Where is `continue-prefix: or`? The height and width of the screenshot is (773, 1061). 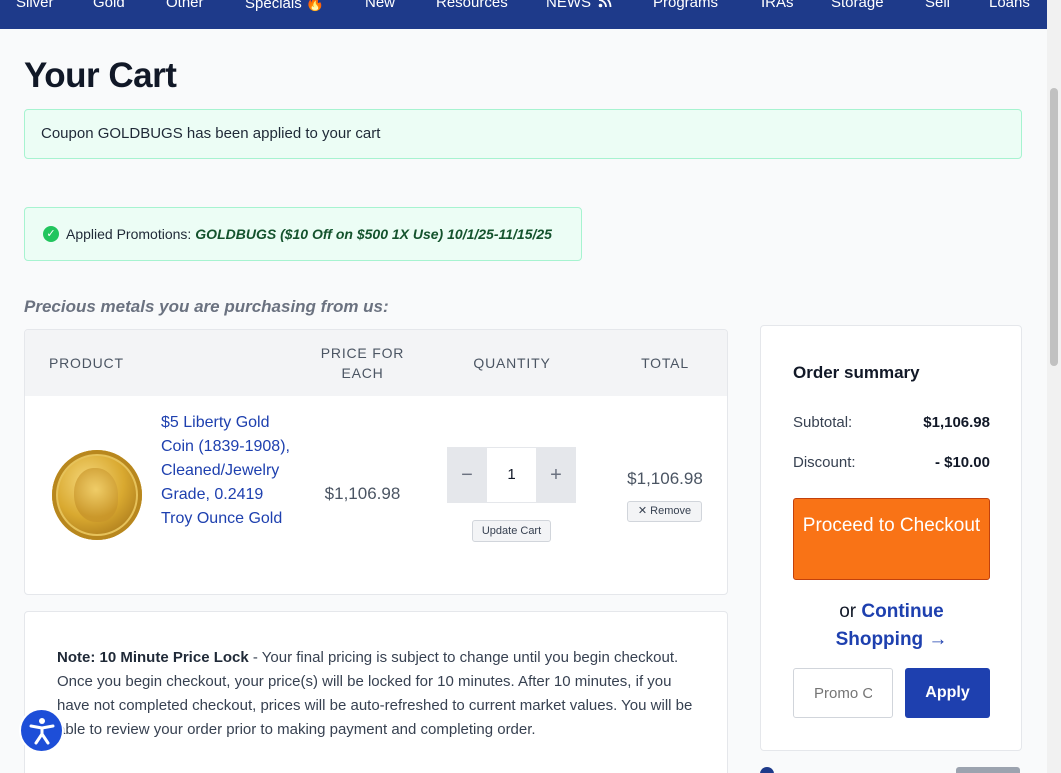 continue-prefix: or is located at coordinates (848, 611).